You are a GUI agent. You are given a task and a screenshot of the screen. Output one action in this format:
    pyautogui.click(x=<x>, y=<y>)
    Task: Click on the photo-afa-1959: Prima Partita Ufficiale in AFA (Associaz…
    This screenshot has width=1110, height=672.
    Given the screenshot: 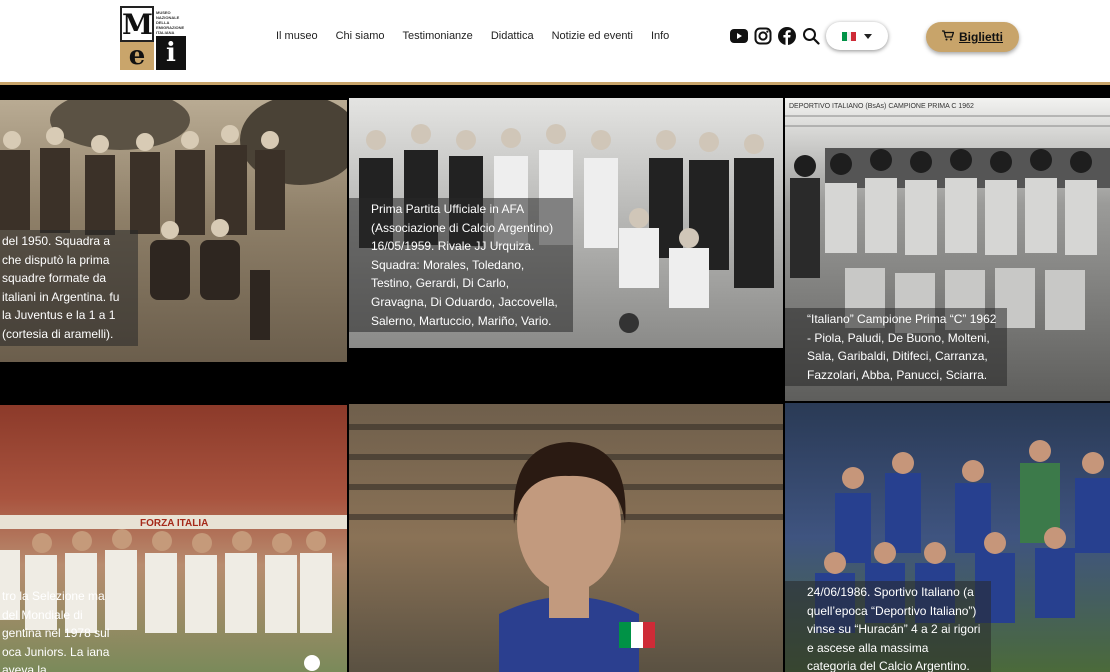 What is the action you would take?
    pyautogui.click(x=566, y=223)
    